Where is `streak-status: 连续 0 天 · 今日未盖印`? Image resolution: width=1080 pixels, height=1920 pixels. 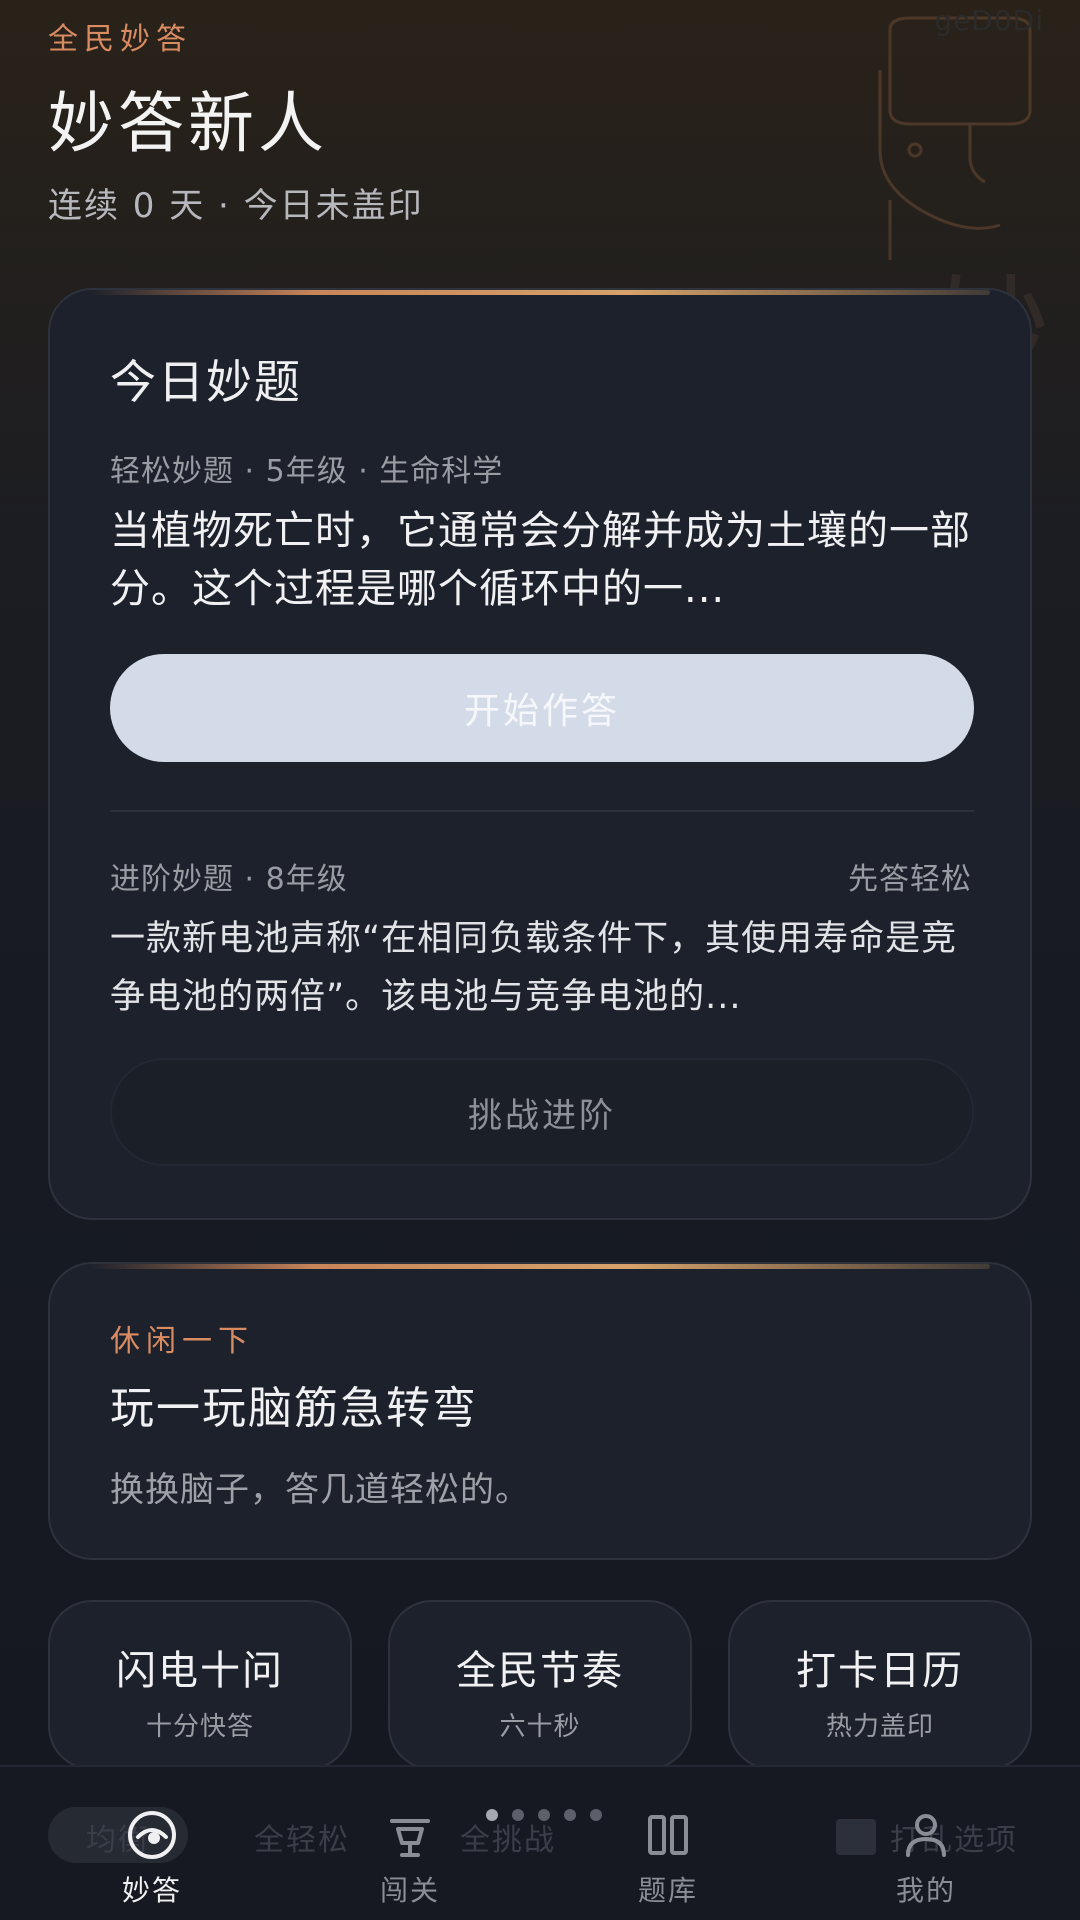
streak-status: 连续 0 天 · 今日未盖印 is located at coordinates (236, 206).